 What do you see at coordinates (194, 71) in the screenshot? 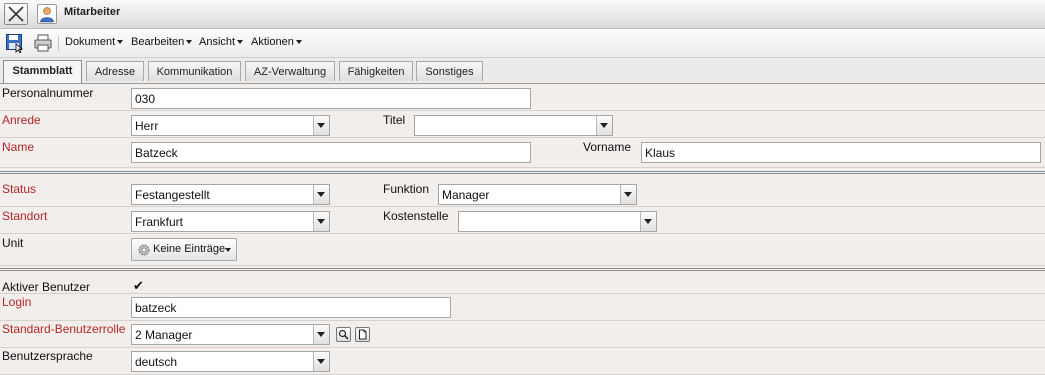
I see `tab-kommunikation: Kommunikation` at bounding box center [194, 71].